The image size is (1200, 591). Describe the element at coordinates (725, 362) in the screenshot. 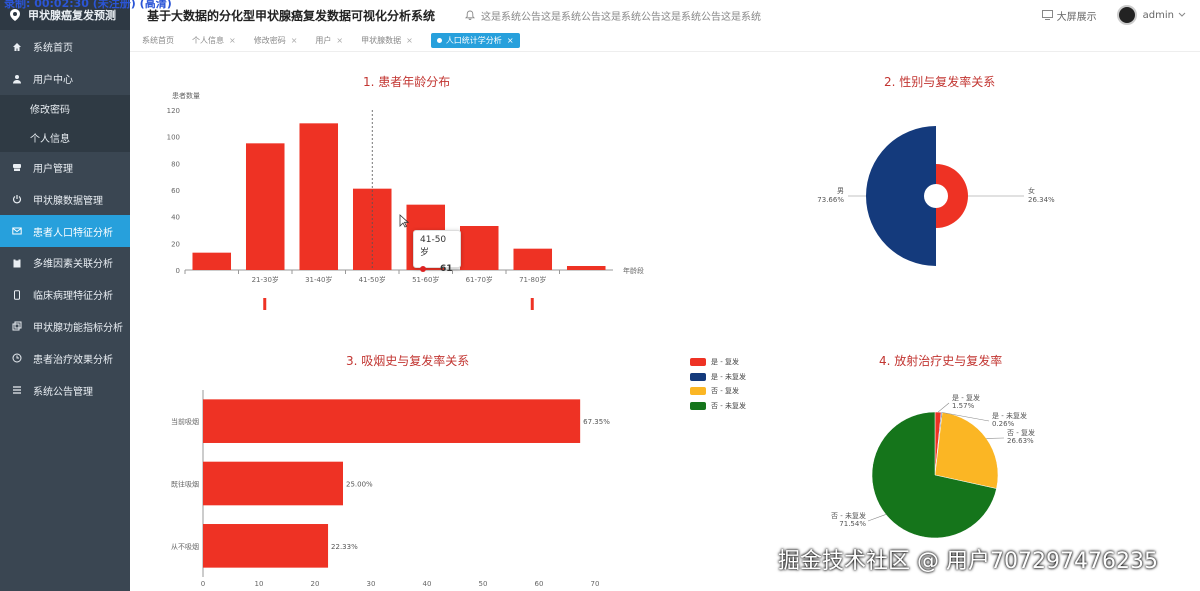

I see `legend-label: 是 - 复发` at that location.